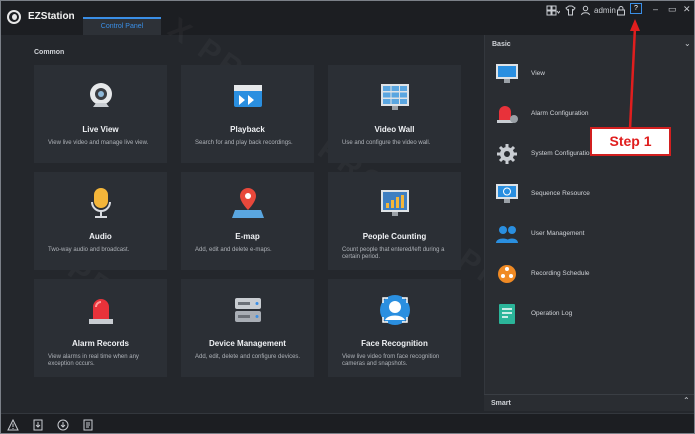 The width and height of the screenshot is (695, 434). I want to click on user-icon, so click(585, 11).